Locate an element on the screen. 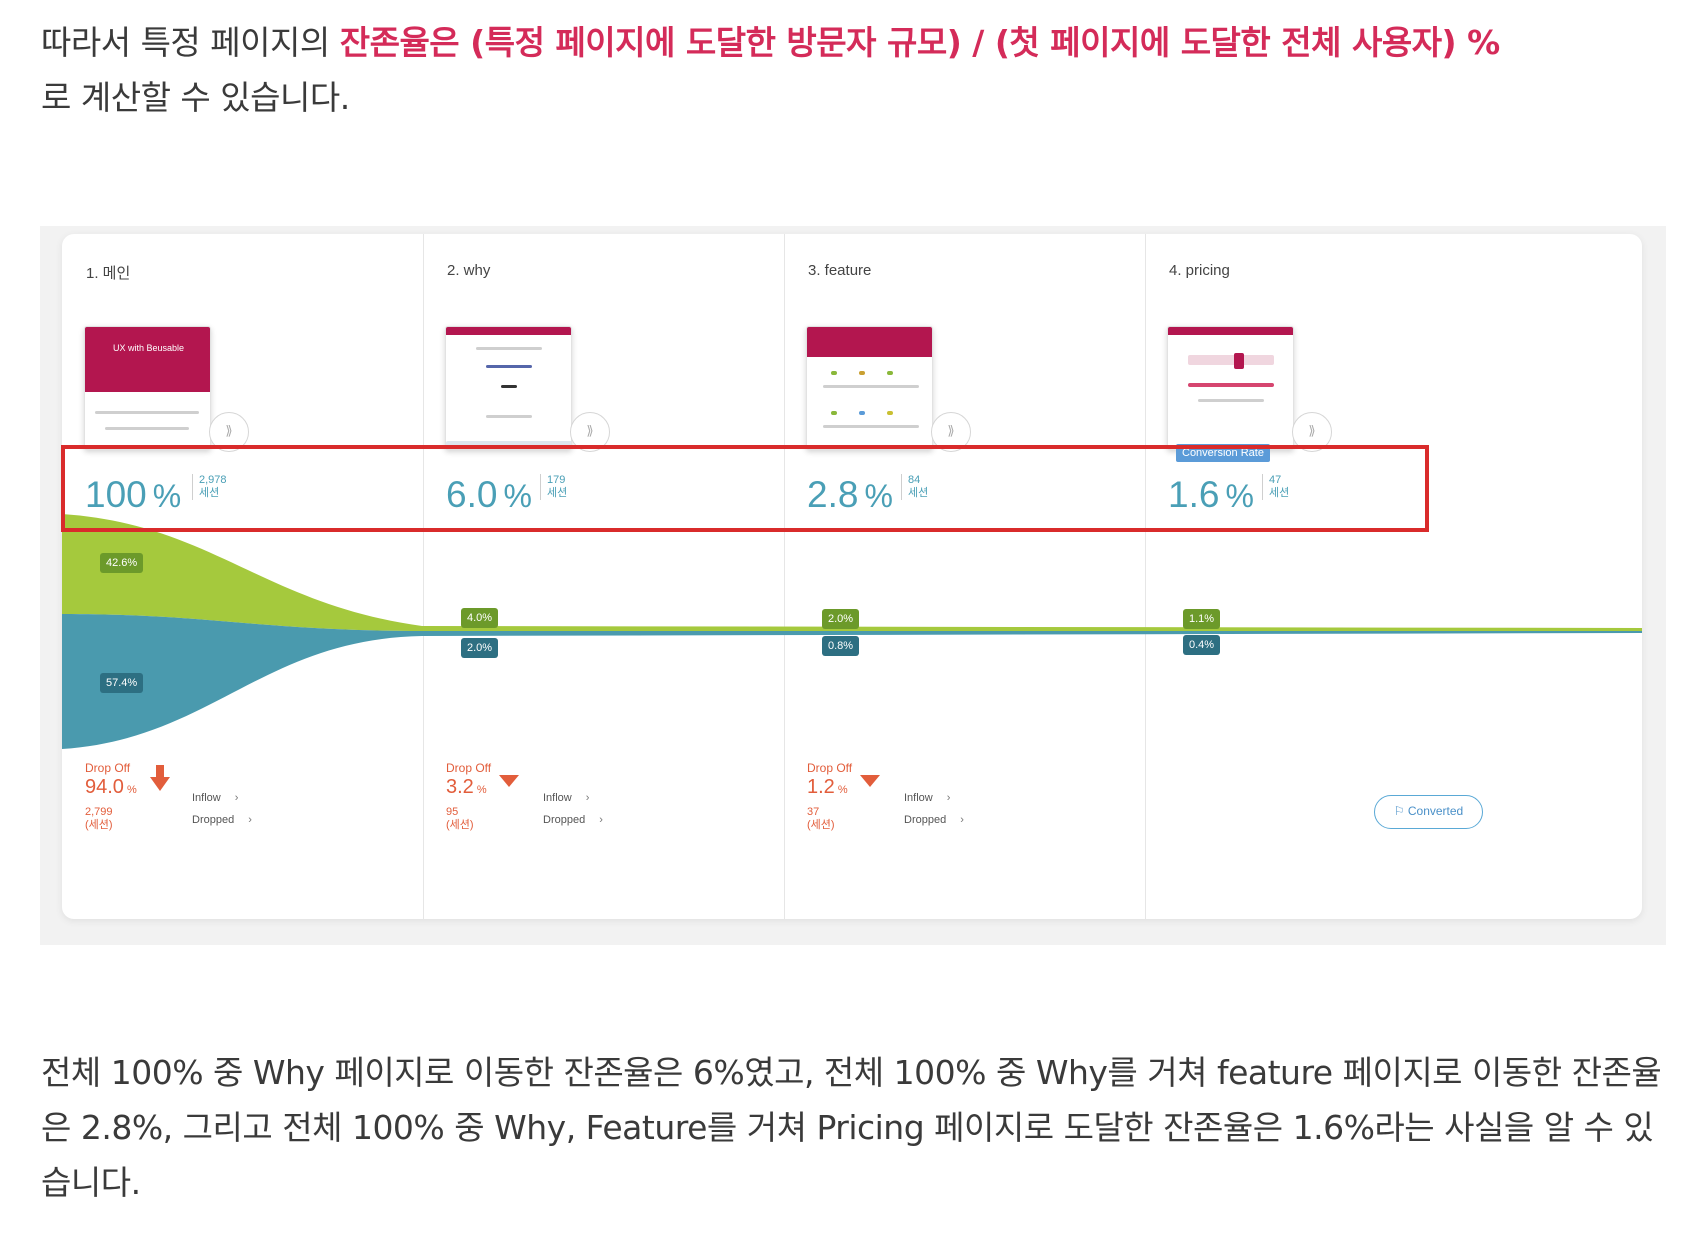  intro-text-1: 따라서 특정 페이지의 is located at coordinates (190, 42).